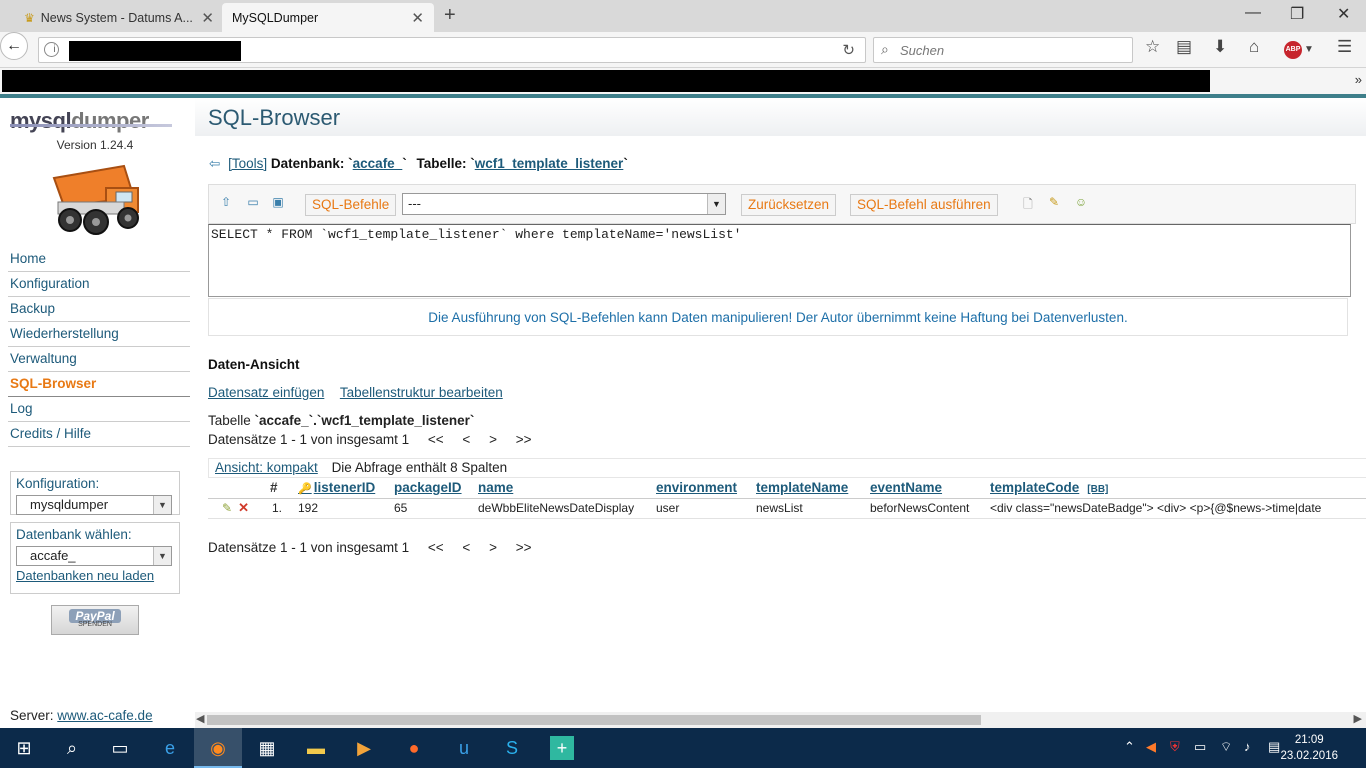 This screenshot has width=1366, height=768. What do you see at coordinates (1129, 747) in the screenshot?
I see `chevron-up-icon: ⌃` at bounding box center [1129, 747].